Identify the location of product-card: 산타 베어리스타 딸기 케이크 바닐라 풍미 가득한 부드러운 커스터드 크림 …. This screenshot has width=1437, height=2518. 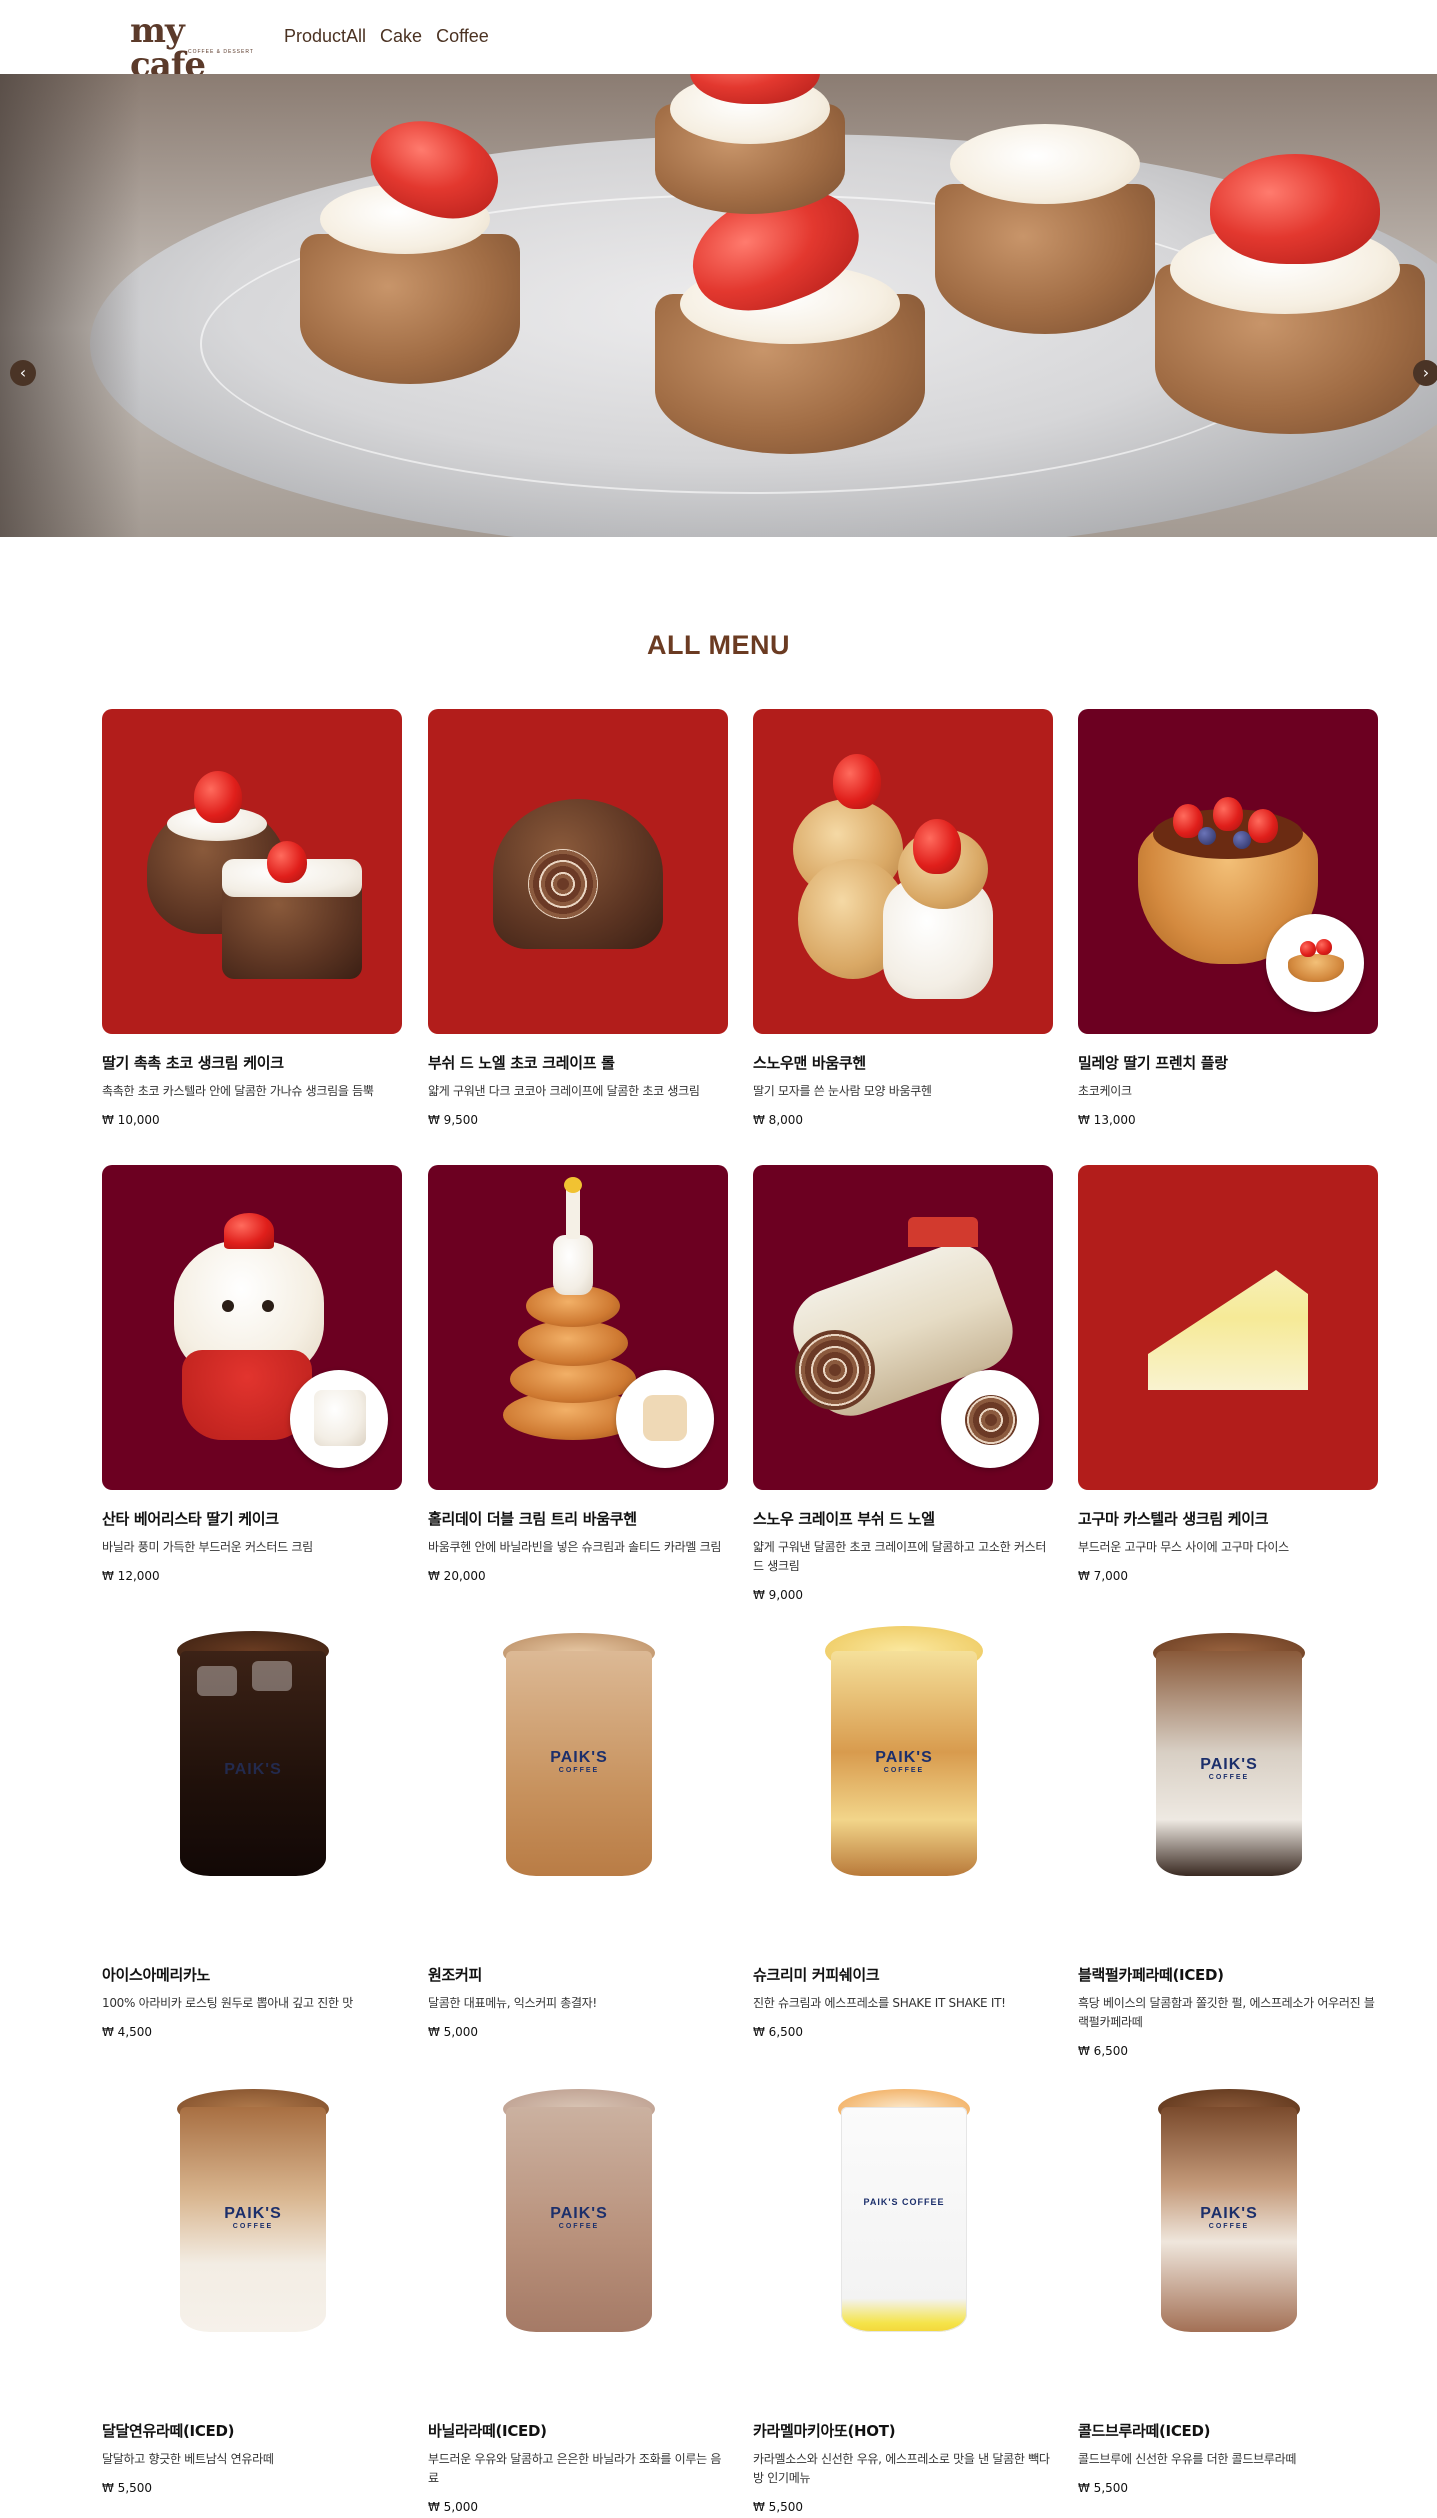
(252, 1374).